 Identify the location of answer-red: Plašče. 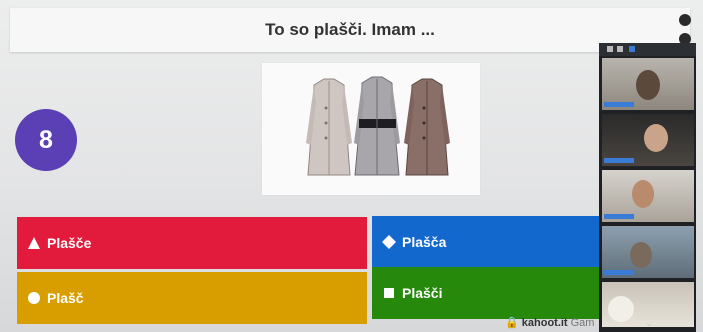
(192, 243).